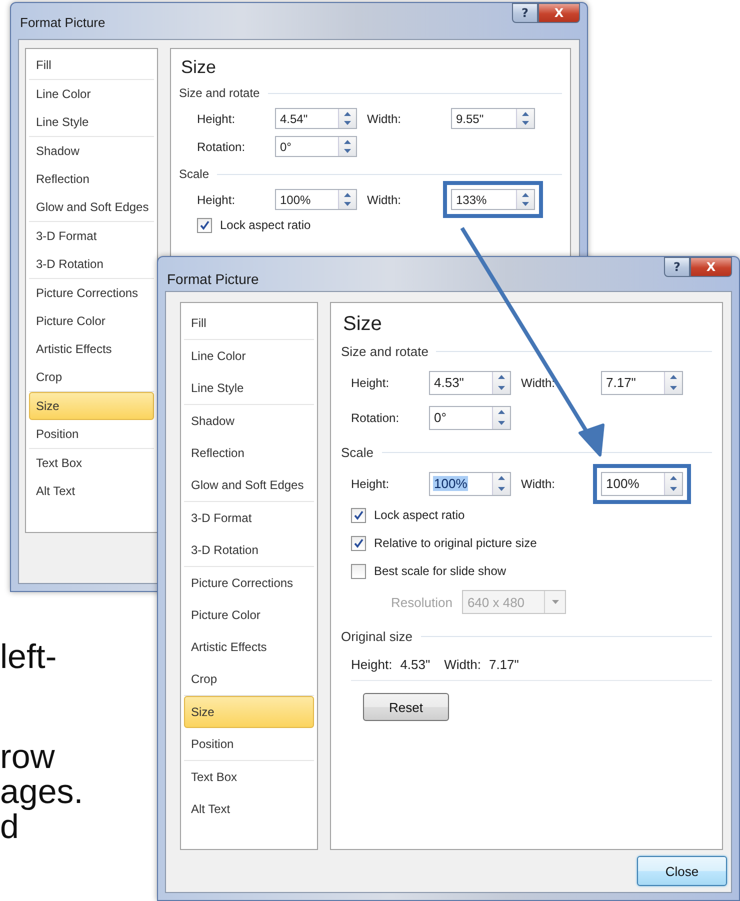 The image size is (740, 901). What do you see at coordinates (470, 382) in the screenshot?
I see `spin-field: 4.53"` at bounding box center [470, 382].